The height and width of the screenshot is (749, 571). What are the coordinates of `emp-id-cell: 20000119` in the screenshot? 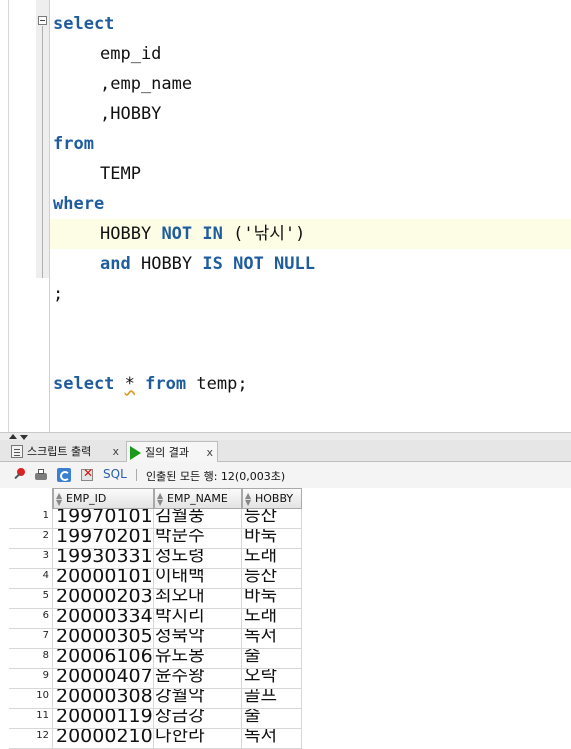 It's located at (103, 719).